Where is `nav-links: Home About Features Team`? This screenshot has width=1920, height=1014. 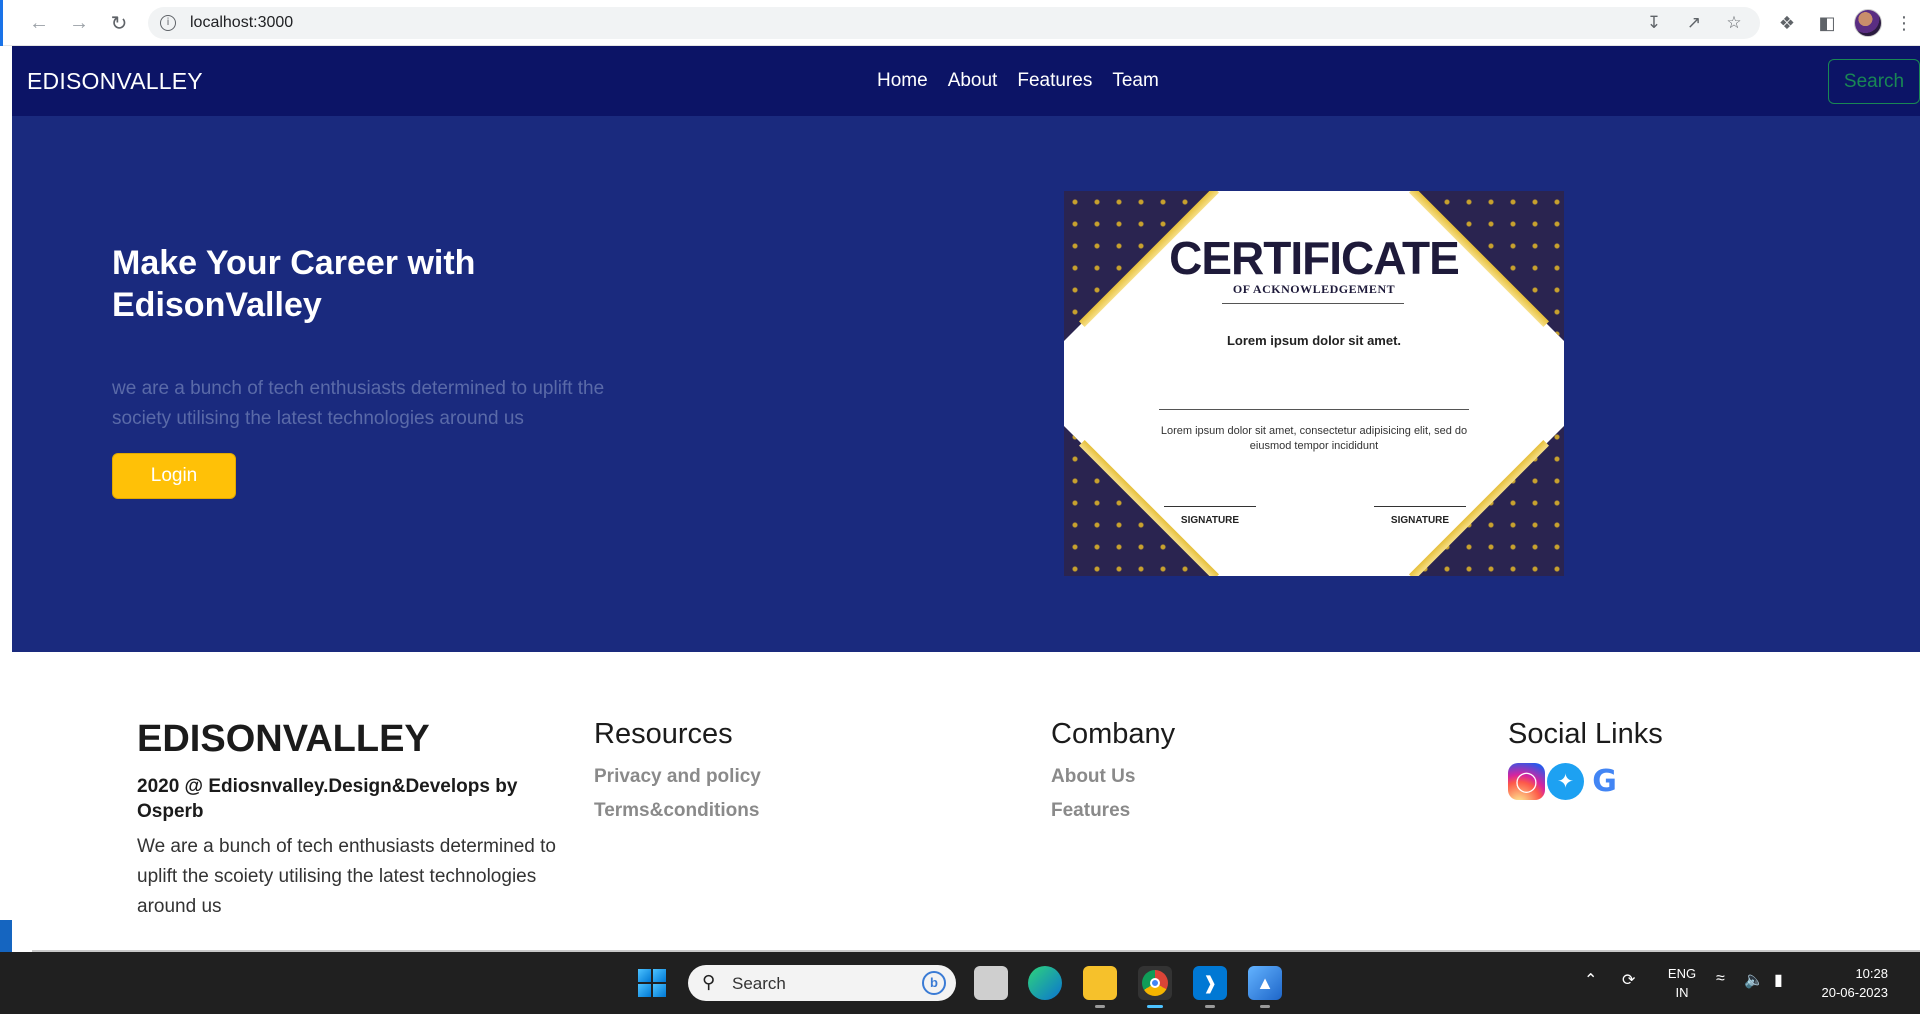 nav-links: Home About Features Team is located at coordinates (1018, 81).